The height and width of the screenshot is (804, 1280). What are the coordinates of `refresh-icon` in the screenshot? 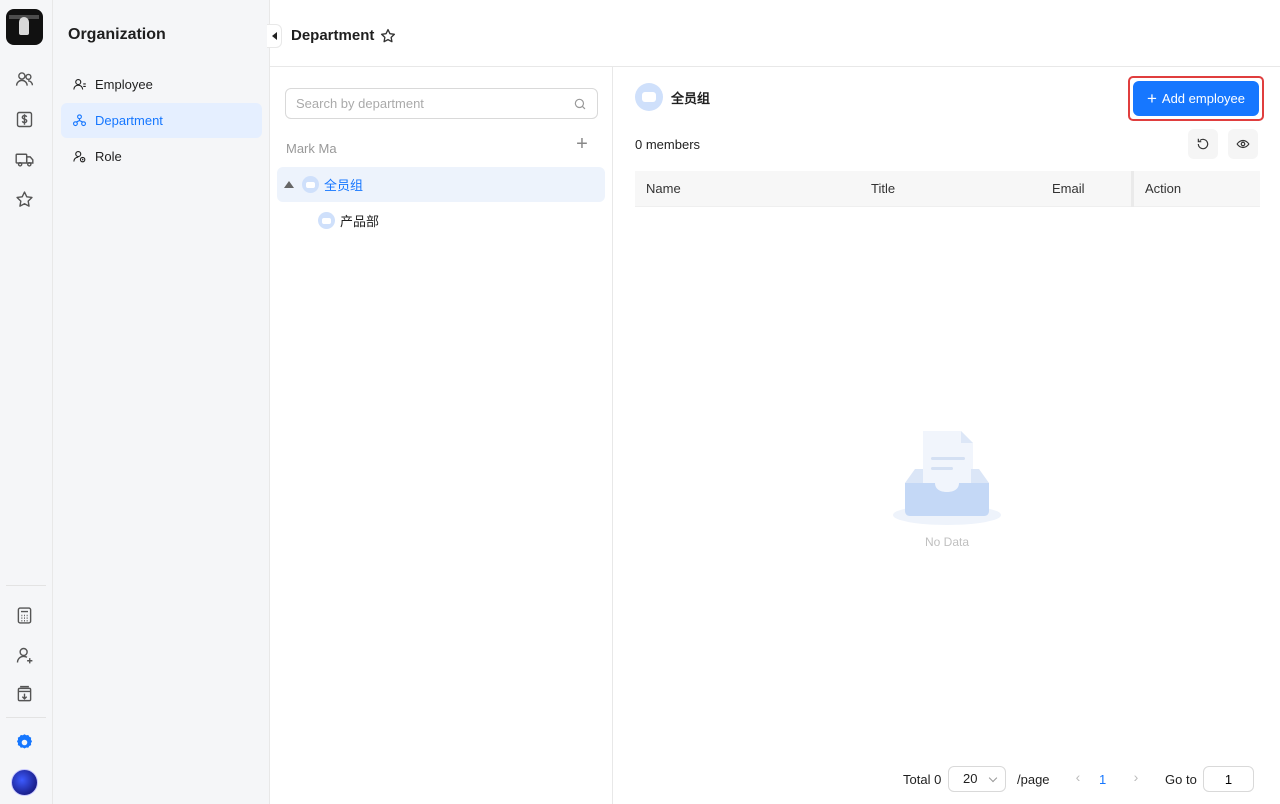 It's located at (1203, 144).